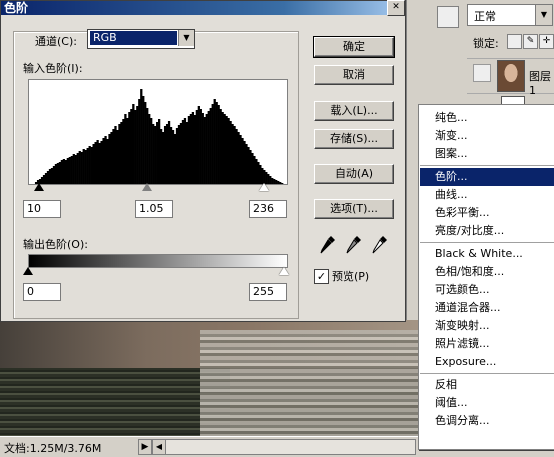 The width and height of the screenshot is (554, 457). Describe the element at coordinates (328, 245) in the screenshot. I see `black-eyedropper-icon` at that location.